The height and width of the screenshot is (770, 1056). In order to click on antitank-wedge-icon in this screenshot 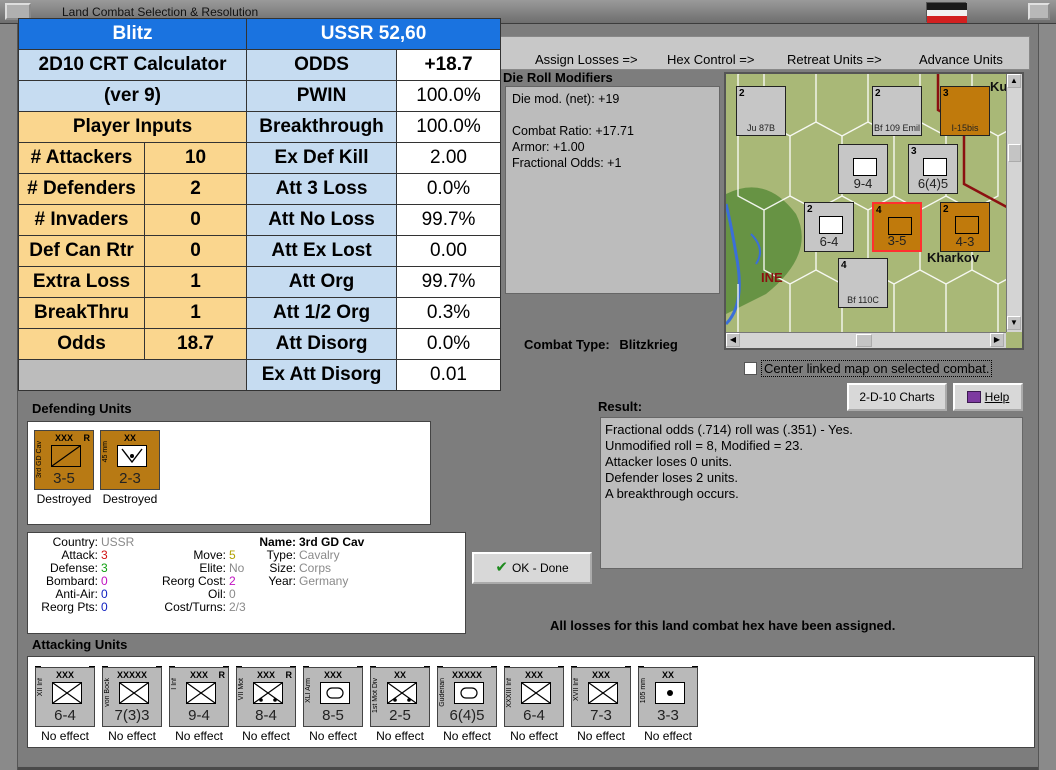, I will do `click(132, 456)`.